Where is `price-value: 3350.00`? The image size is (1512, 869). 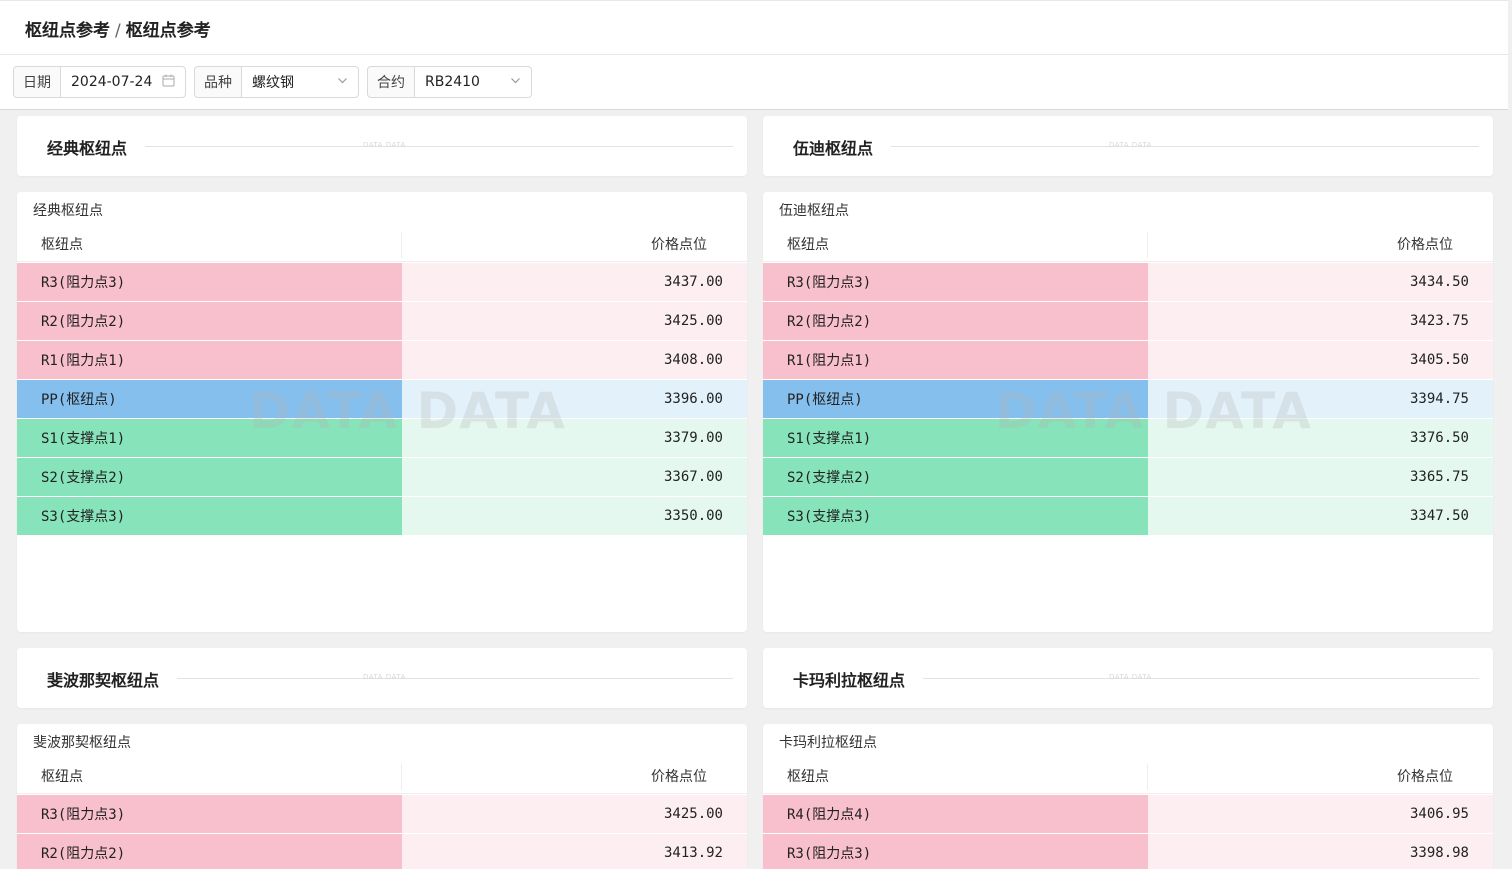 price-value: 3350.00 is located at coordinates (574, 516).